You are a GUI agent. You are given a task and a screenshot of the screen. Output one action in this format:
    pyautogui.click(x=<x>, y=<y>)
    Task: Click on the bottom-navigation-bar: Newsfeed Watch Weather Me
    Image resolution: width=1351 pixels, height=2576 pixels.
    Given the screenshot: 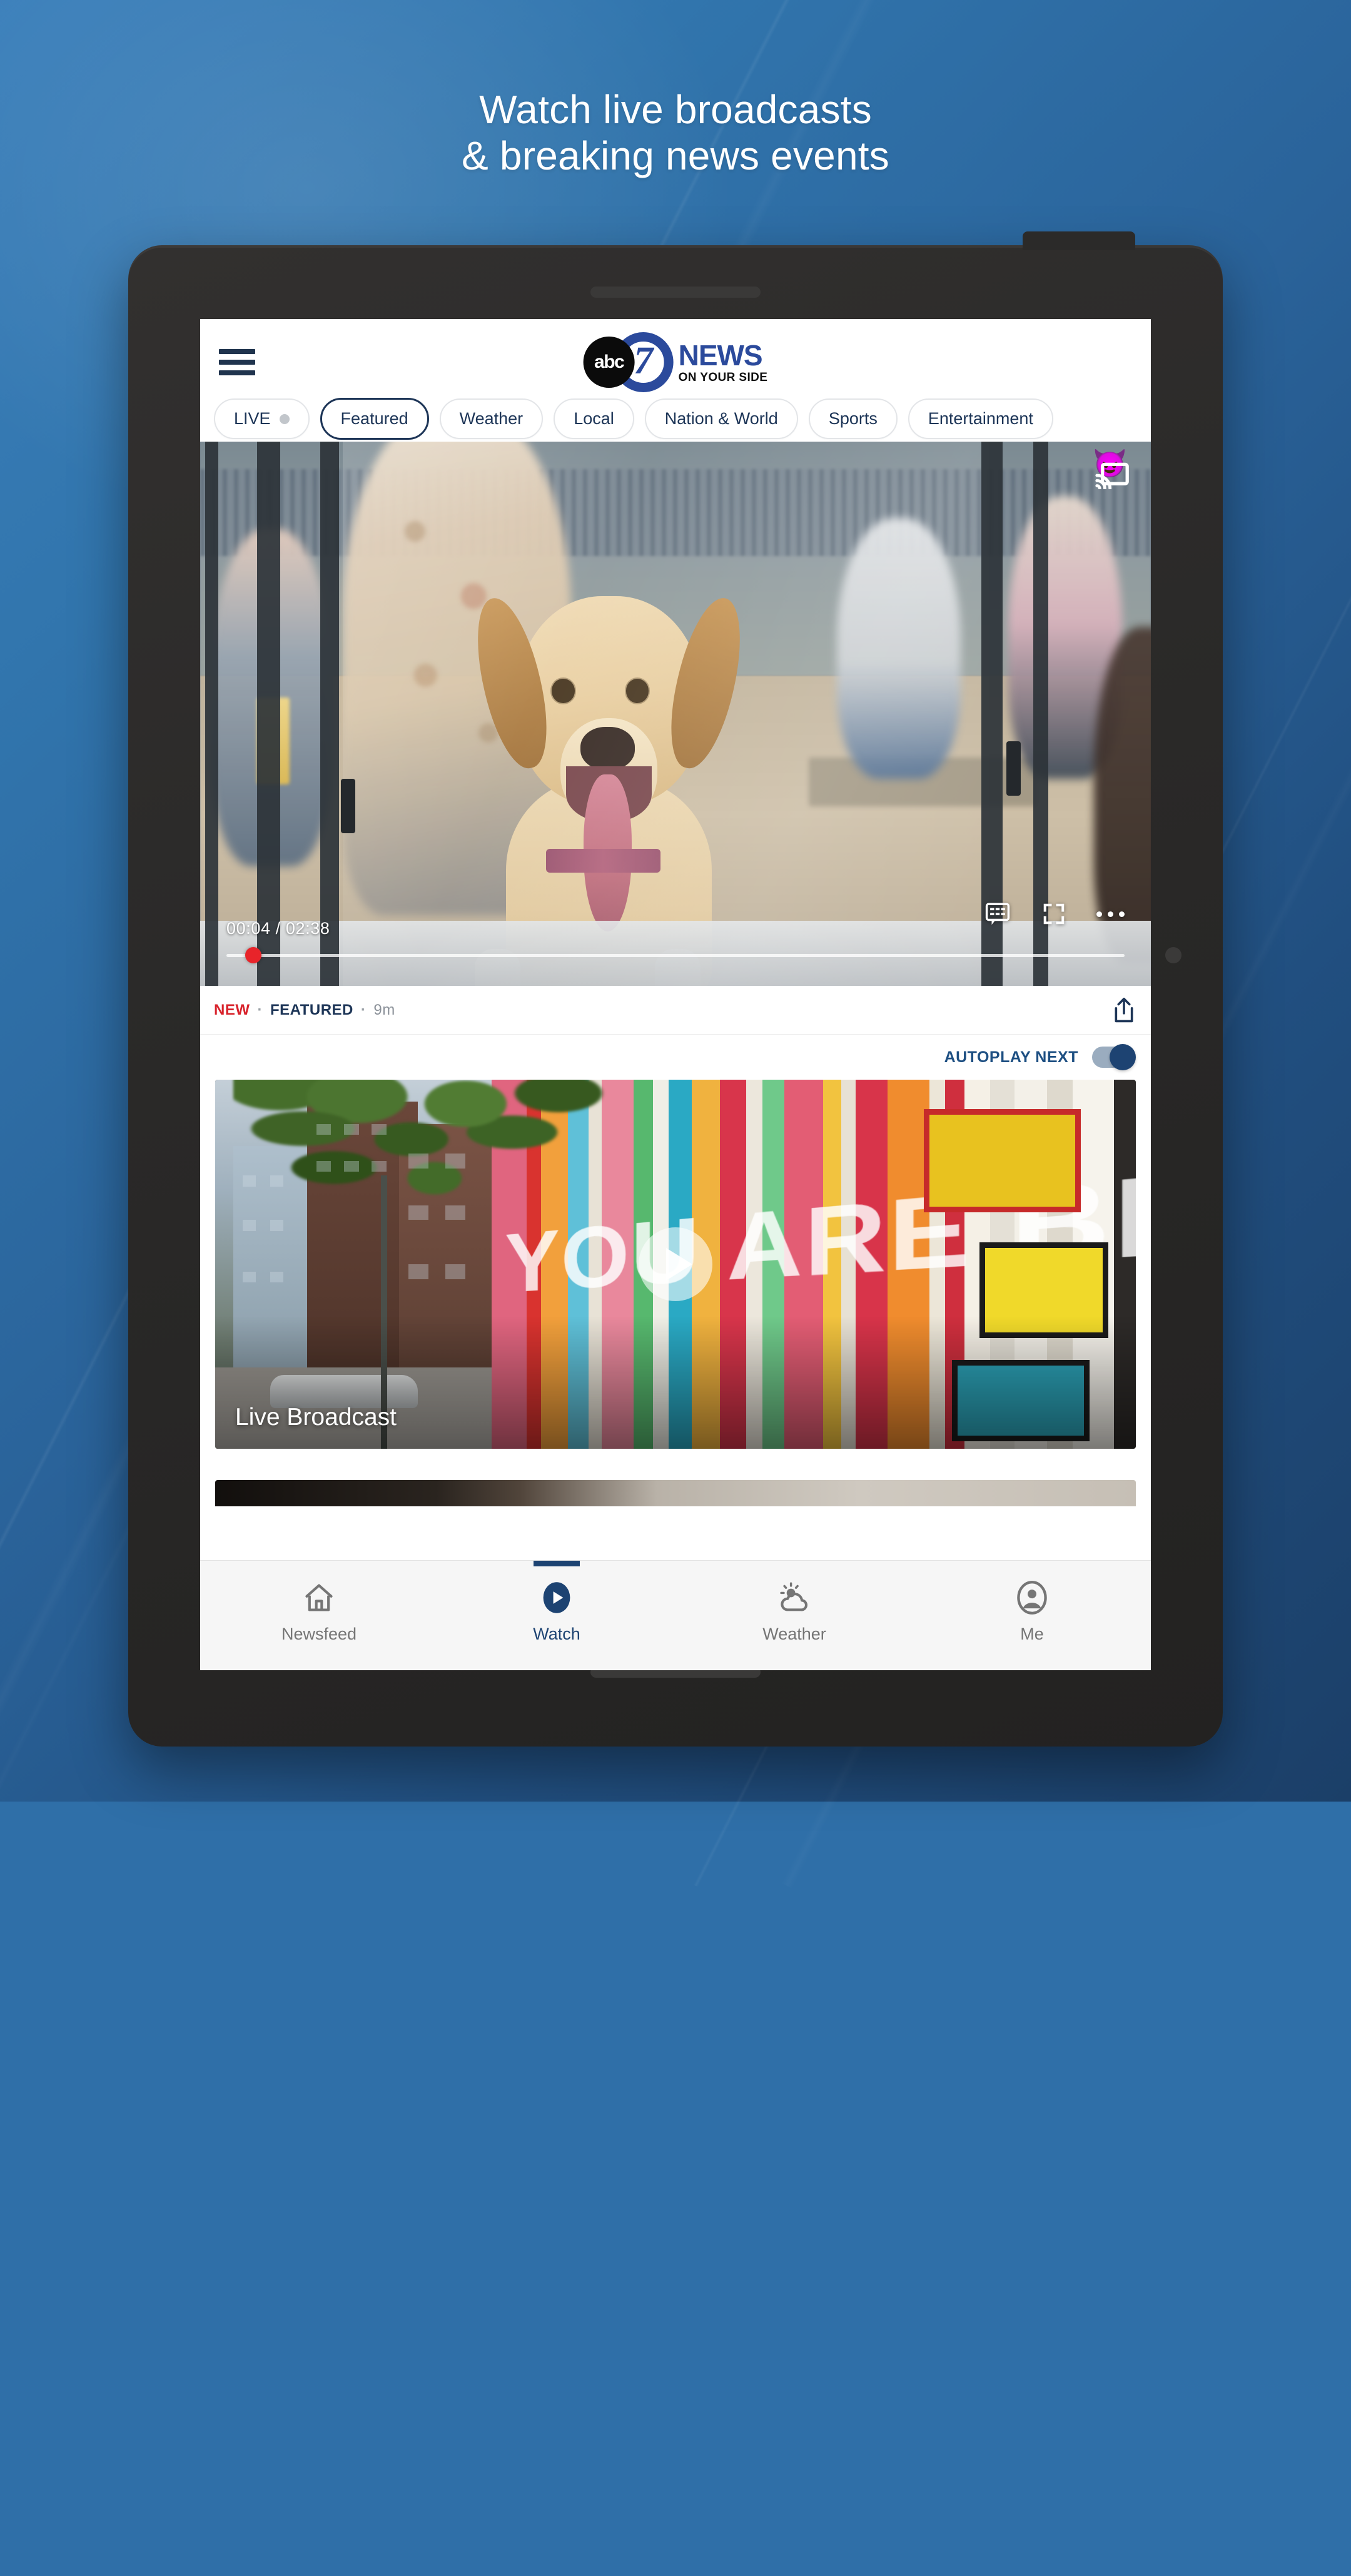 What is the action you would take?
    pyautogui.click(x=675, y=1615)
    